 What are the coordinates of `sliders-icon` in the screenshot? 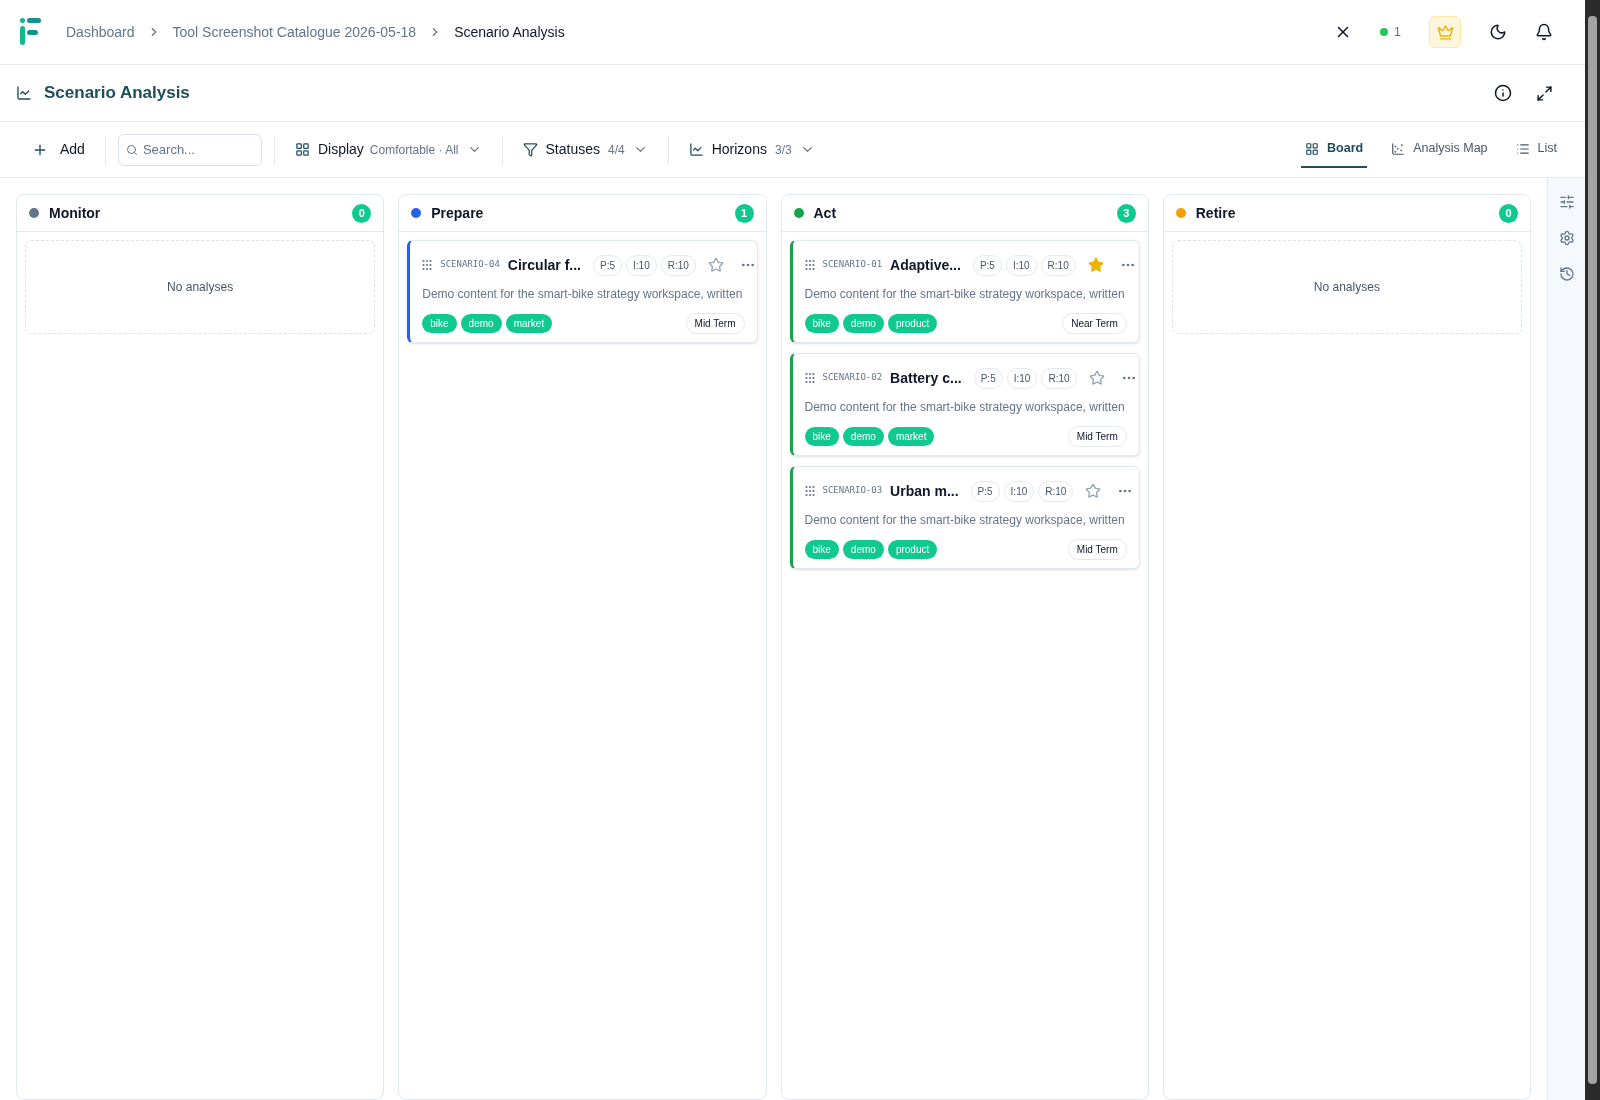 It's located at (1566, 202).